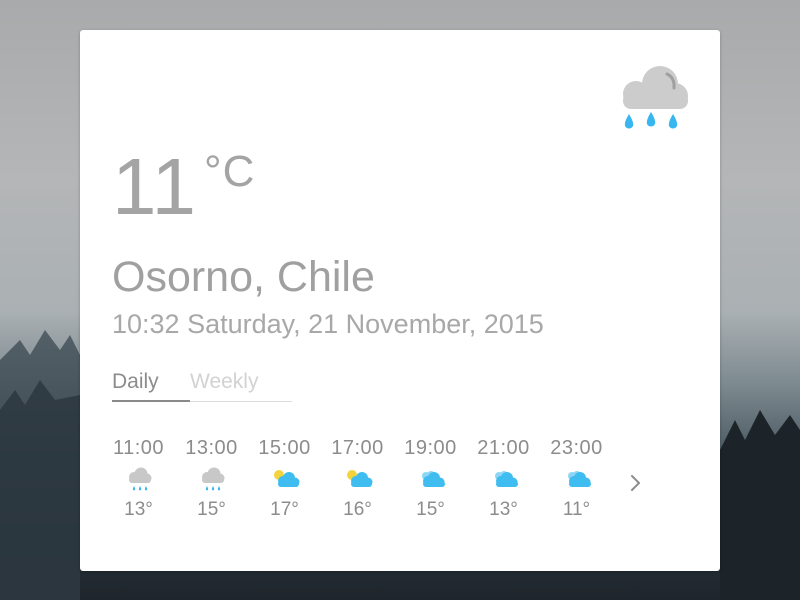 This screenshot has width=800, height=600. I want to click on hourly-temp: 16°, so click(357, 509).